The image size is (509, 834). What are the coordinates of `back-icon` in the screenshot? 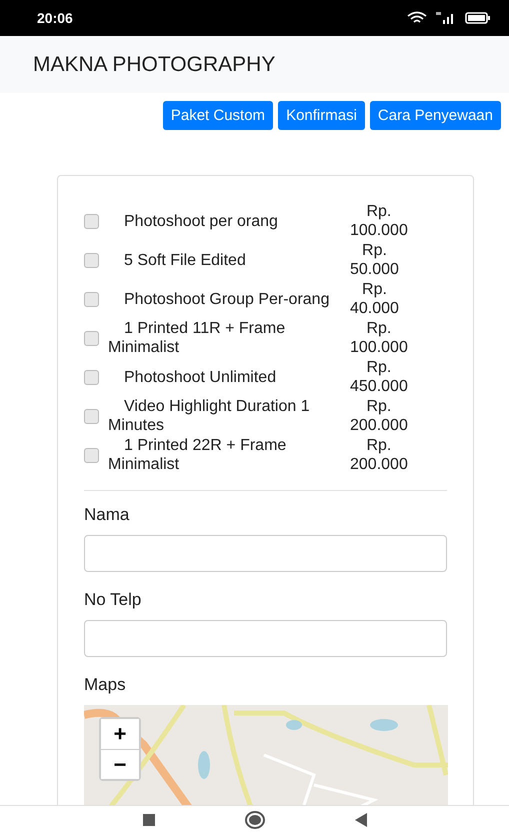 It's located at (360, 820).